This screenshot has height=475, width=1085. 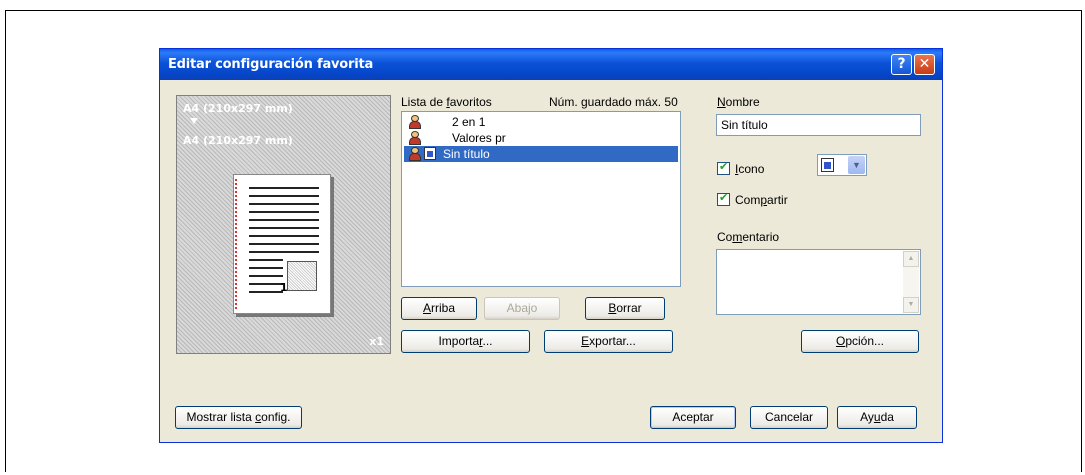 I want to click on favorites-list-label: Lista de favoritos, so click(x=446, y=102).